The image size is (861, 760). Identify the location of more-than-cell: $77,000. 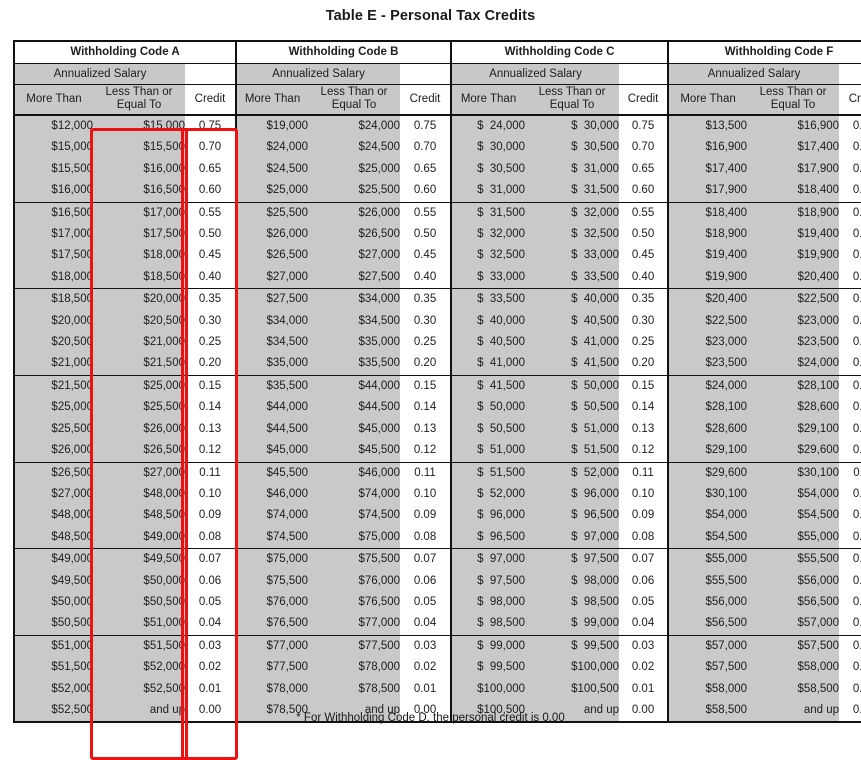
(272, 646).